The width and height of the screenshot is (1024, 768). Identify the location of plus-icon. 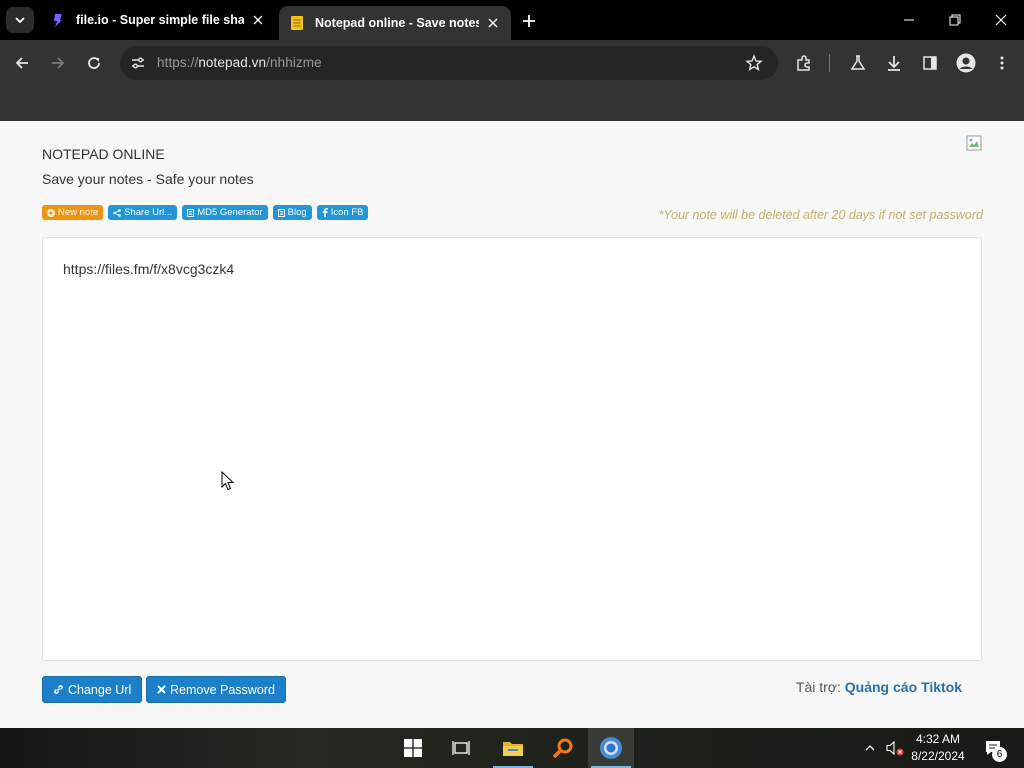
(529, 21).